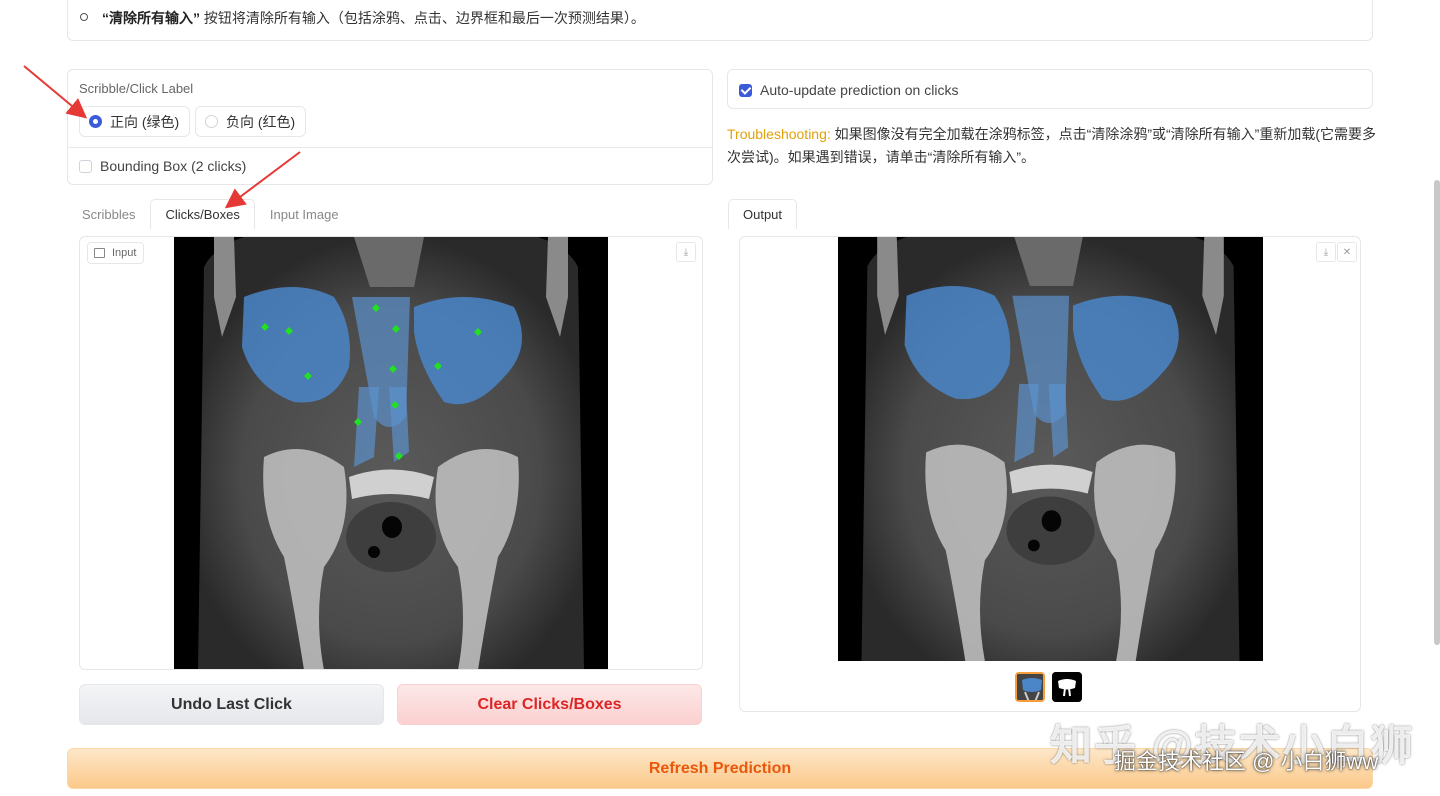 The height and width of the screenshot is (796, 1440). Describe the element at coordinates (211, 121) in the screenshot. I see `radio-unselected-icon` at that location.